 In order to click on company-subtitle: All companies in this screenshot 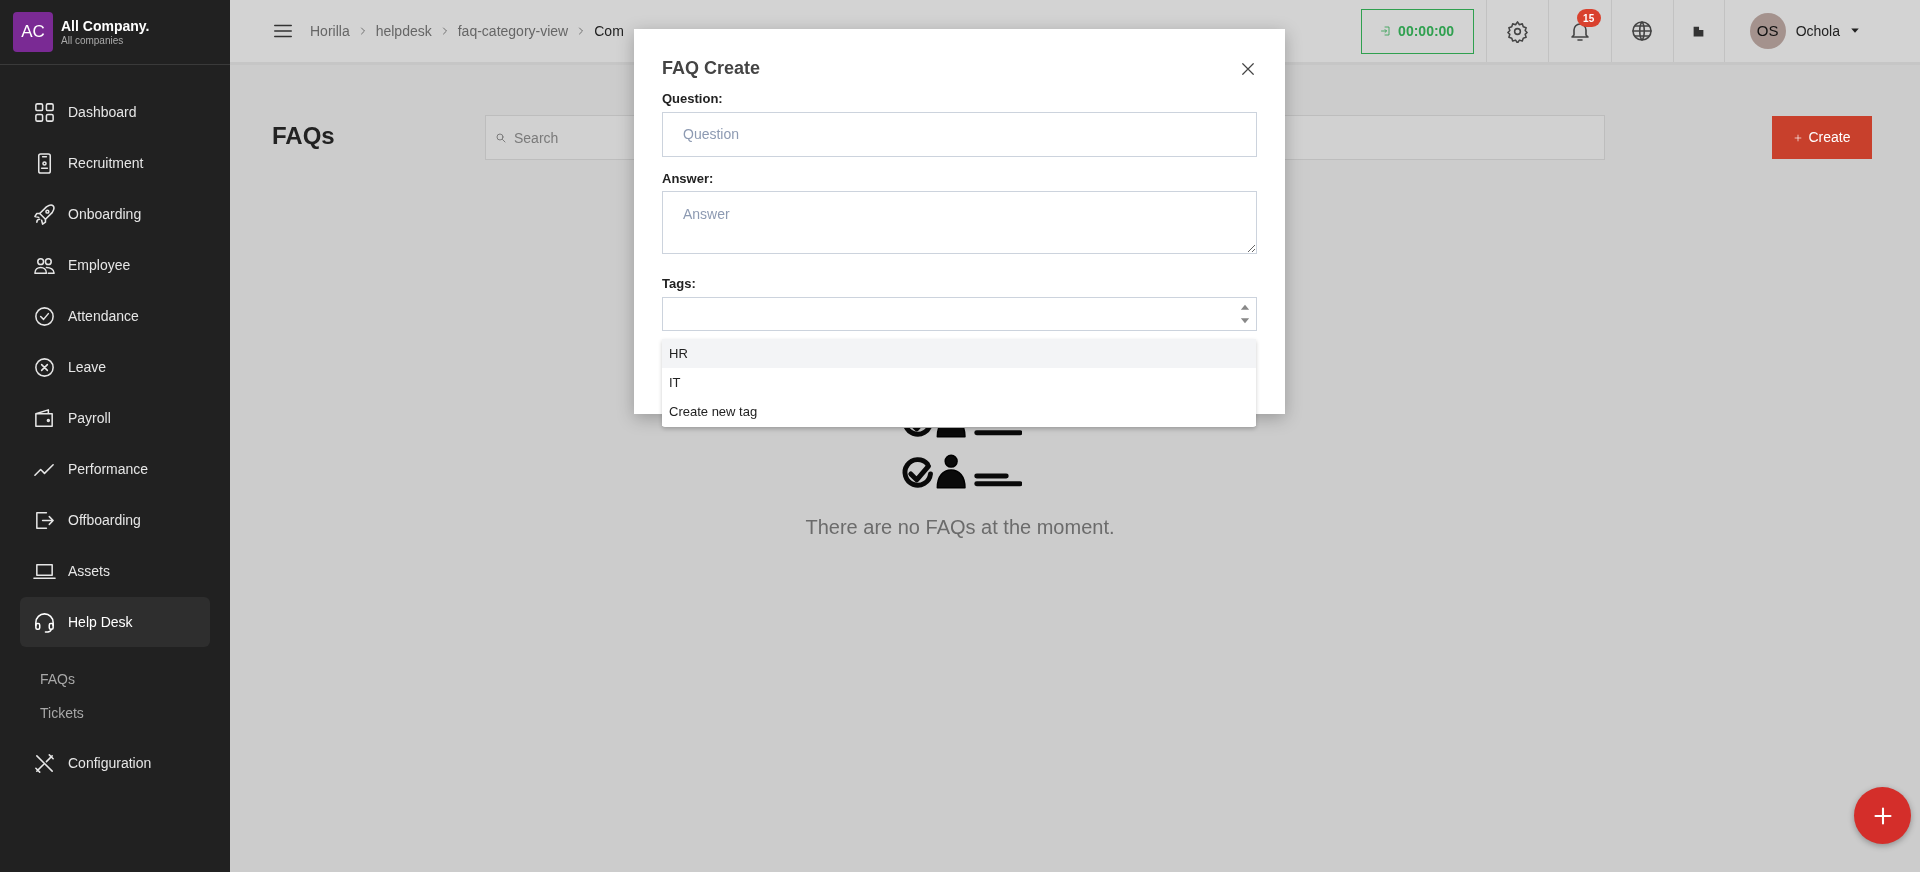, I will do `click(93, 41)`.